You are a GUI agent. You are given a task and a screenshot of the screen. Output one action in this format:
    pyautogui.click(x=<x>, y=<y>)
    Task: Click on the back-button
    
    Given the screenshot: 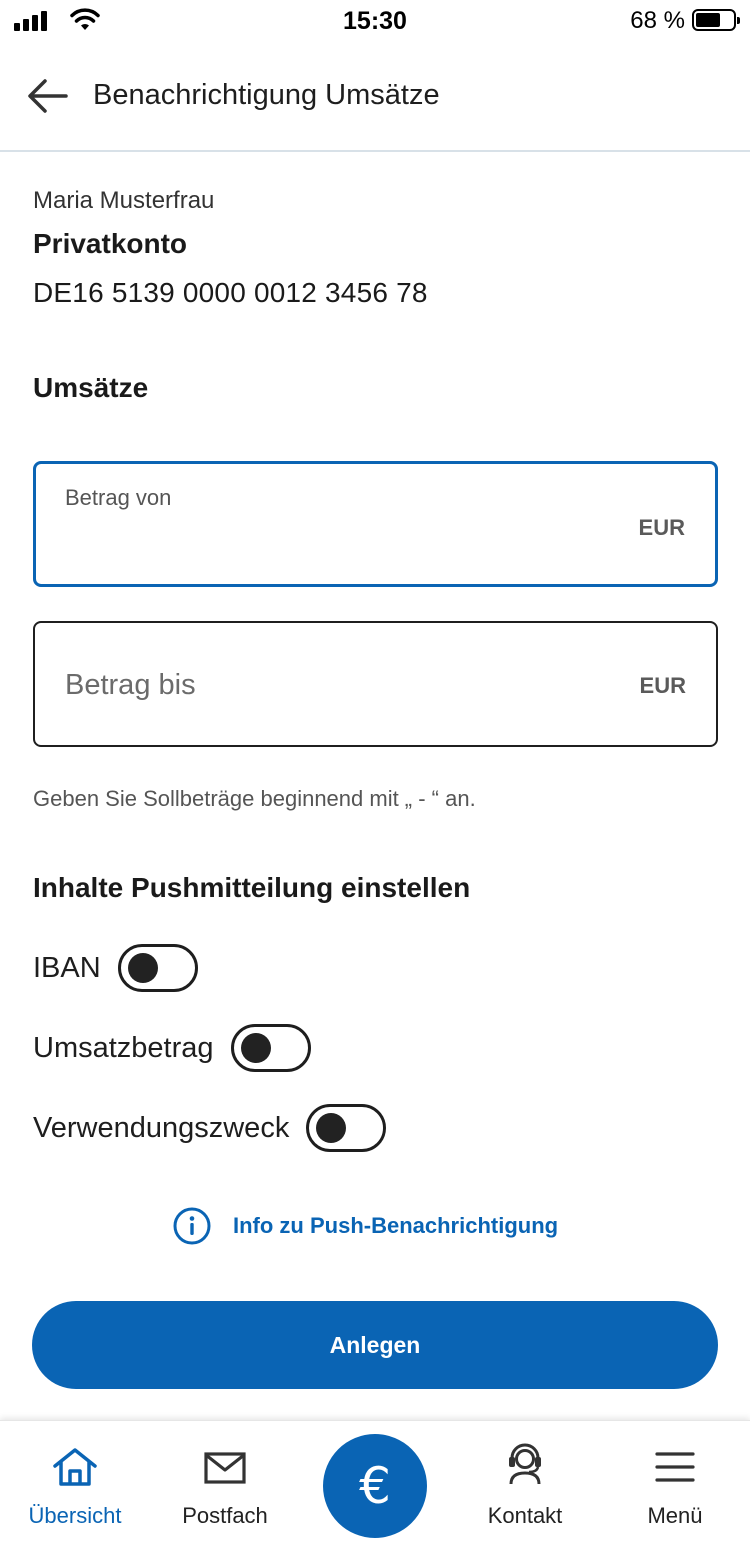 What is the action you would take?
    pyautogui.click(x=48, y=96)
    